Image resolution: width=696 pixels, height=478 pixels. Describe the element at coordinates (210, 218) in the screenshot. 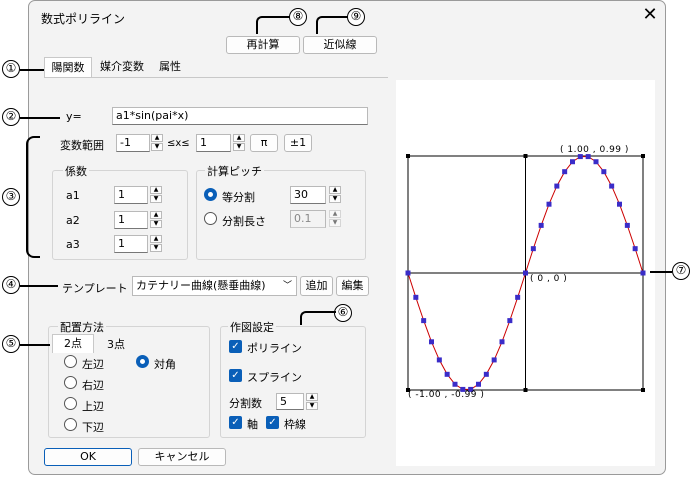

I see `pitch-length-radio` at that location.